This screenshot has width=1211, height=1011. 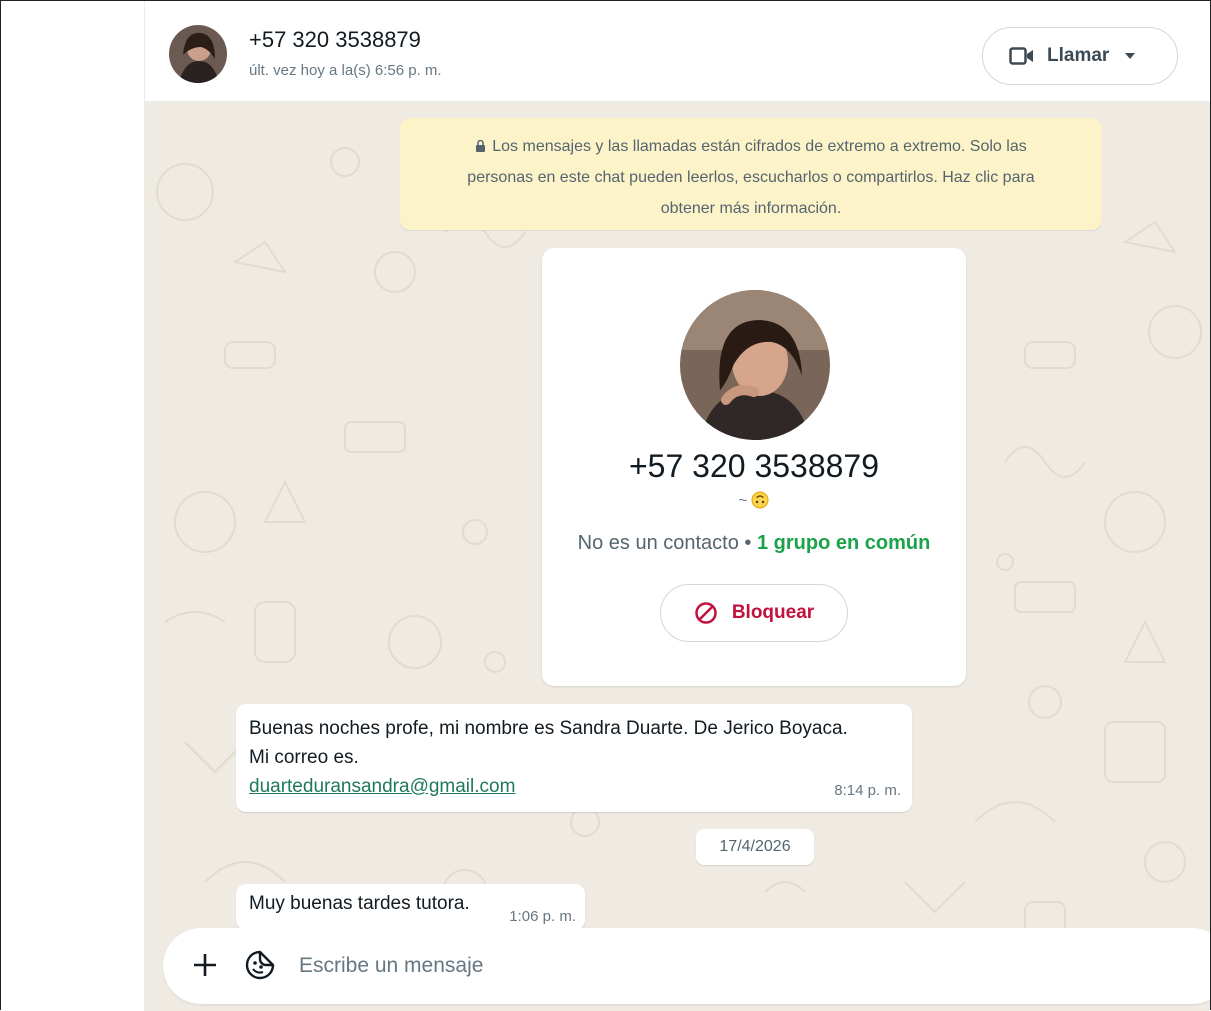 I want to click on message-composer, so click(x=686, y=966).